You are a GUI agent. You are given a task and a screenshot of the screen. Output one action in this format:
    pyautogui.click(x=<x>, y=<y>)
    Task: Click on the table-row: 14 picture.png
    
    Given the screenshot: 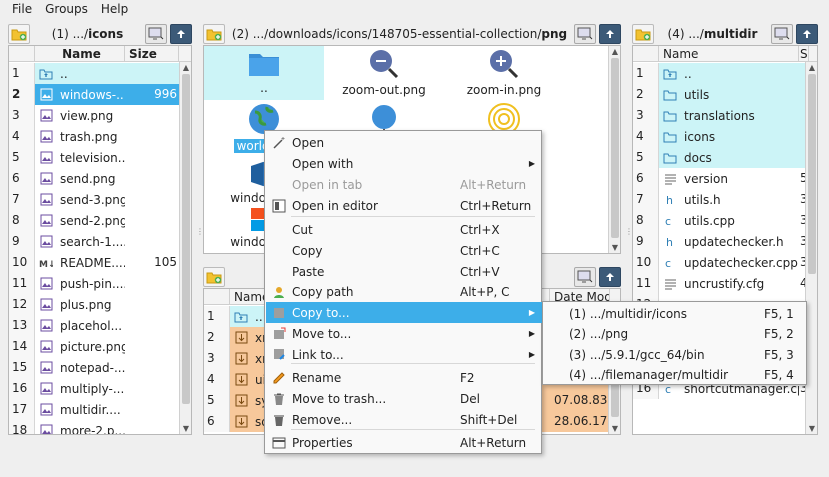 What is the action you would take?
    pyautogui.click(x=94, y=346)
    